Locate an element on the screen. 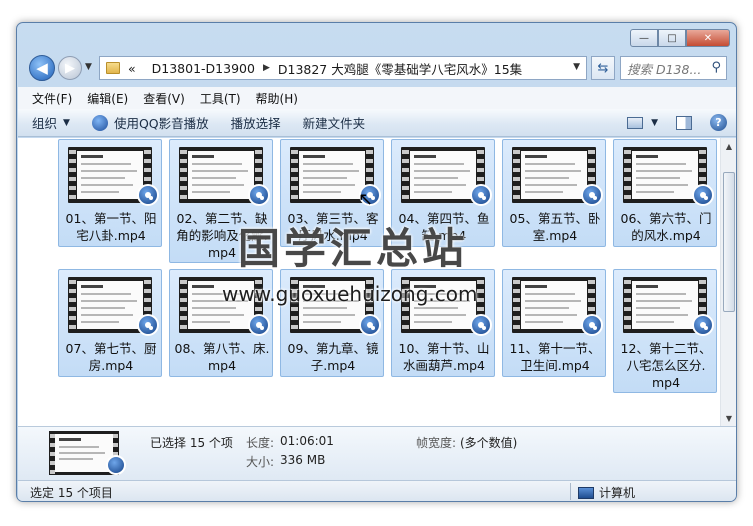  frame-width-value: (多个数值) is located at coordinates (489, 443).